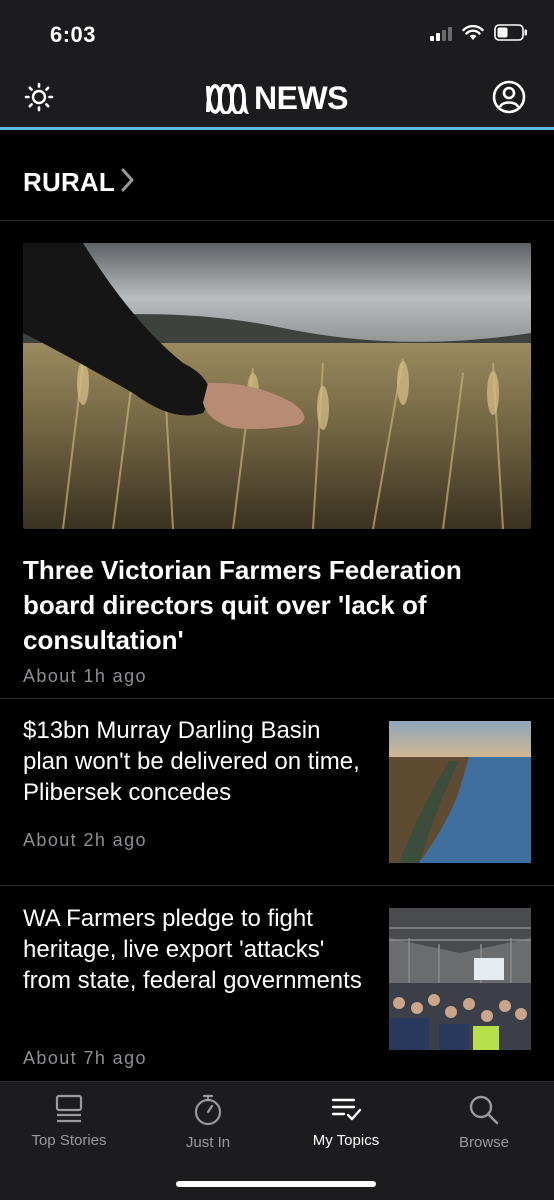 This screenshot has height=1200, width=554. Describe the element at coordinates (85, 840) in the screenshot. I see `story-time-2: About 2h ago` at that location.